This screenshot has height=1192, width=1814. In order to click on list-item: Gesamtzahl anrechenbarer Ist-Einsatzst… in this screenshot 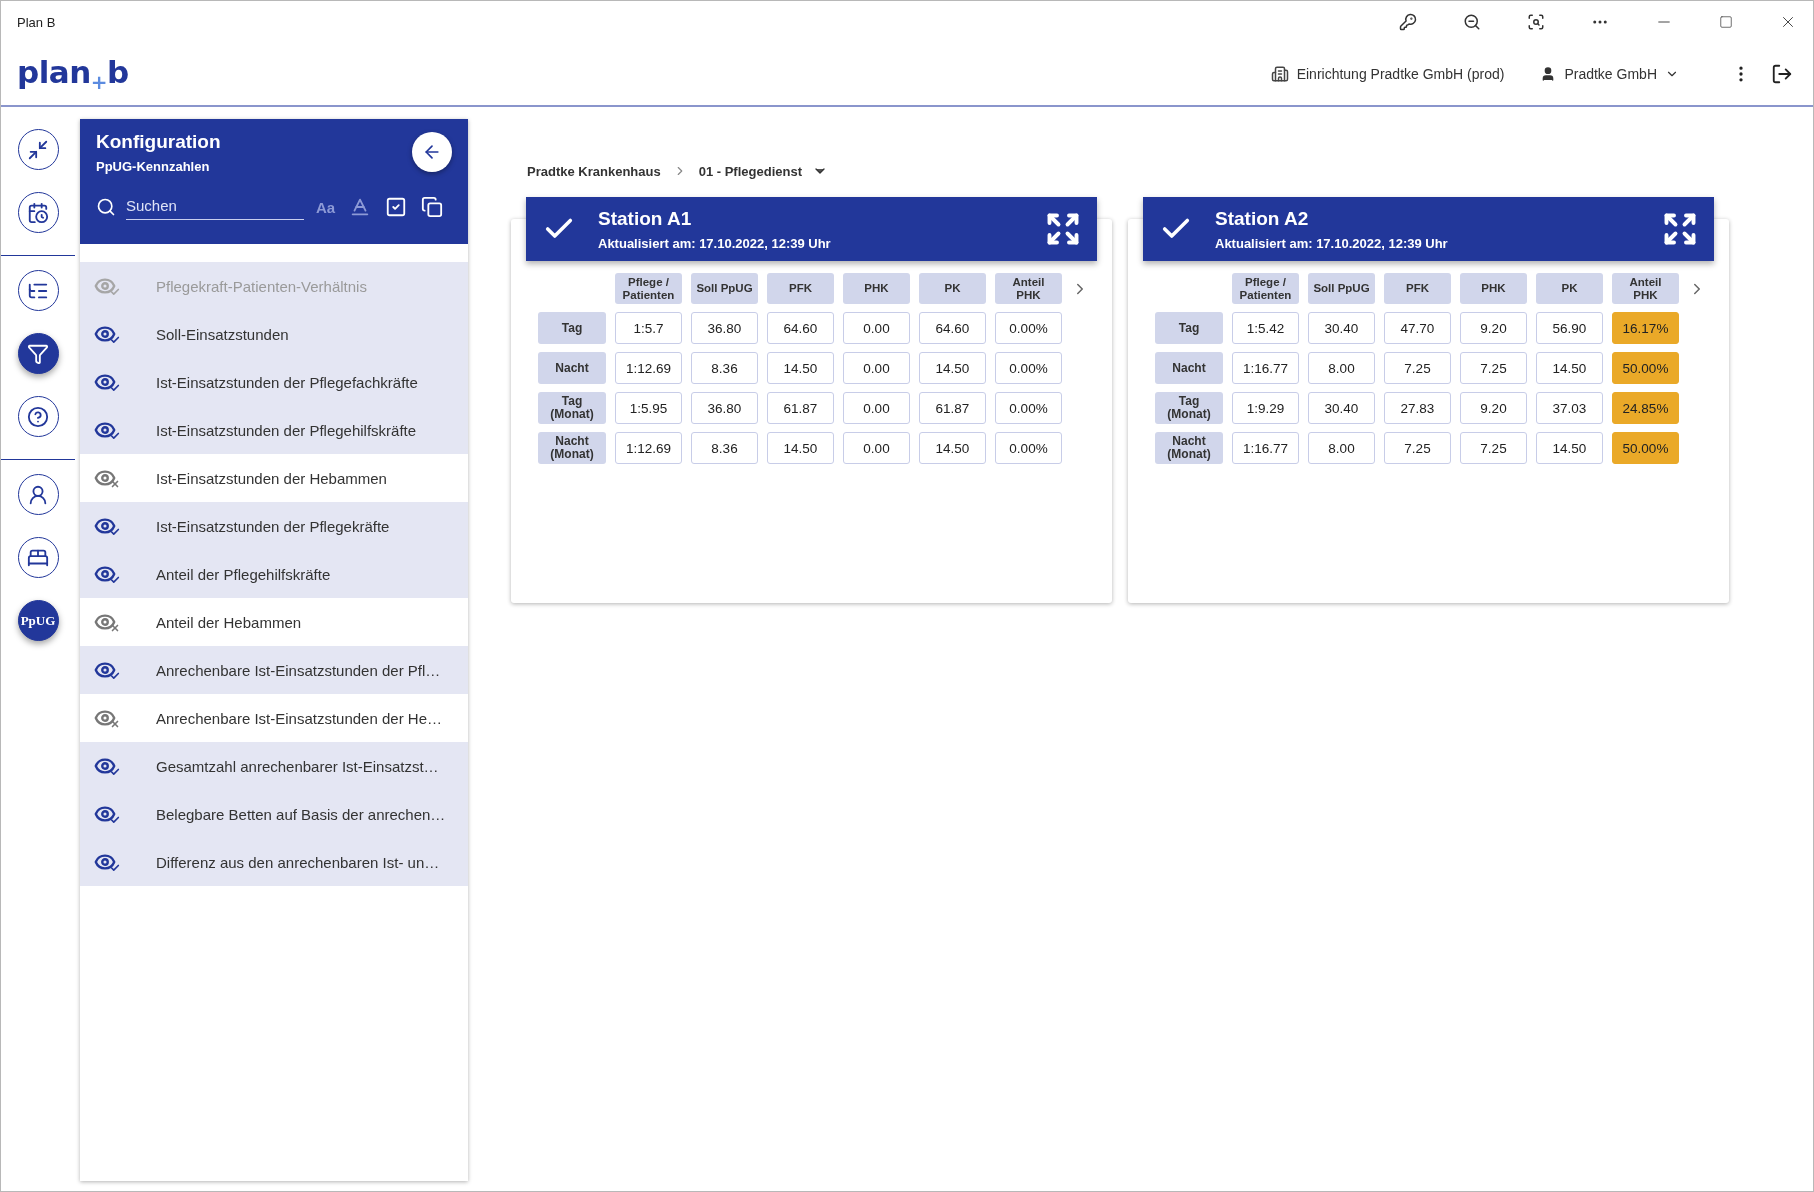, I will do `click(274, 766)`.